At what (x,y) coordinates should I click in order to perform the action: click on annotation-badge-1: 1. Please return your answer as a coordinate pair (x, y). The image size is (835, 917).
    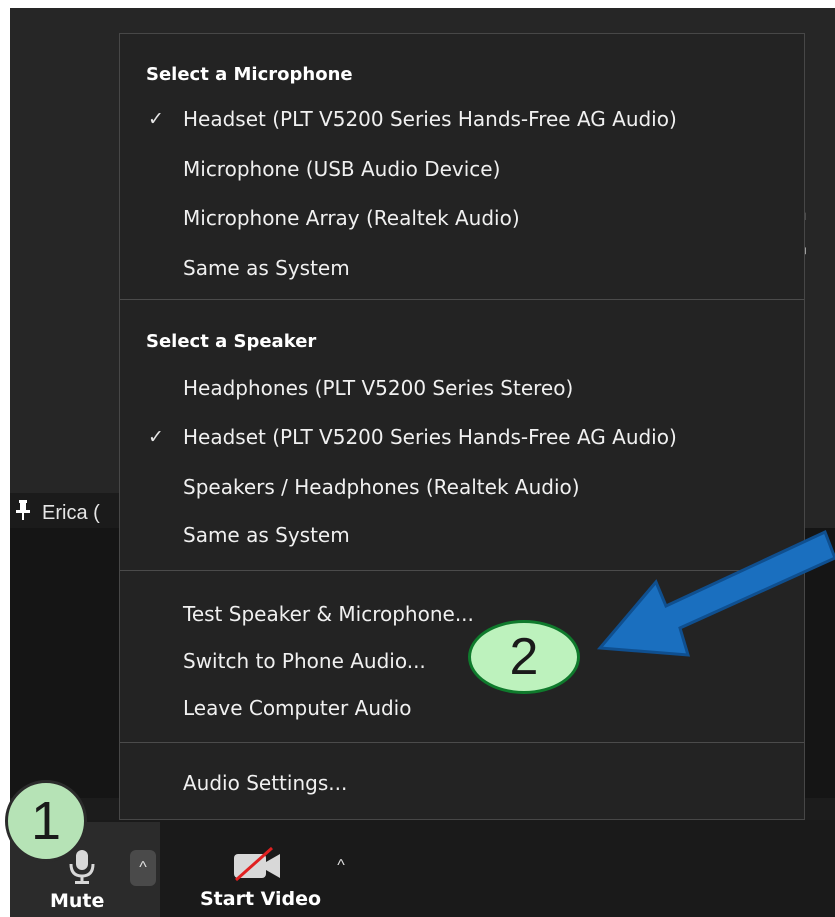
    Looking at the image, I should click on (46, 821).